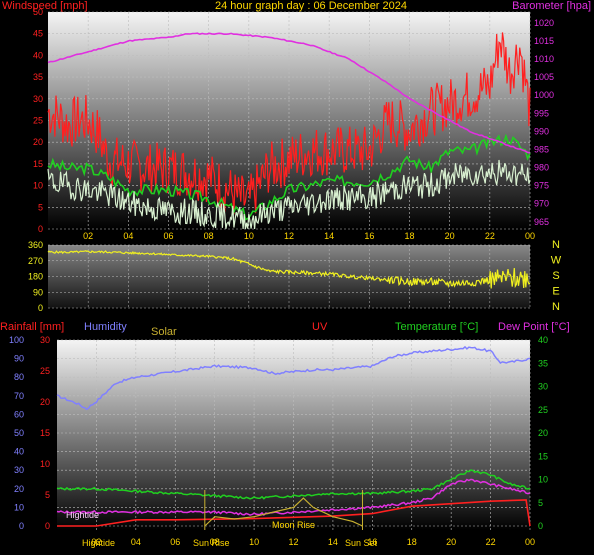 This screenshot has height=555, width=594. I want to click on tick-label-windspeed: 30, so click(38, 99).